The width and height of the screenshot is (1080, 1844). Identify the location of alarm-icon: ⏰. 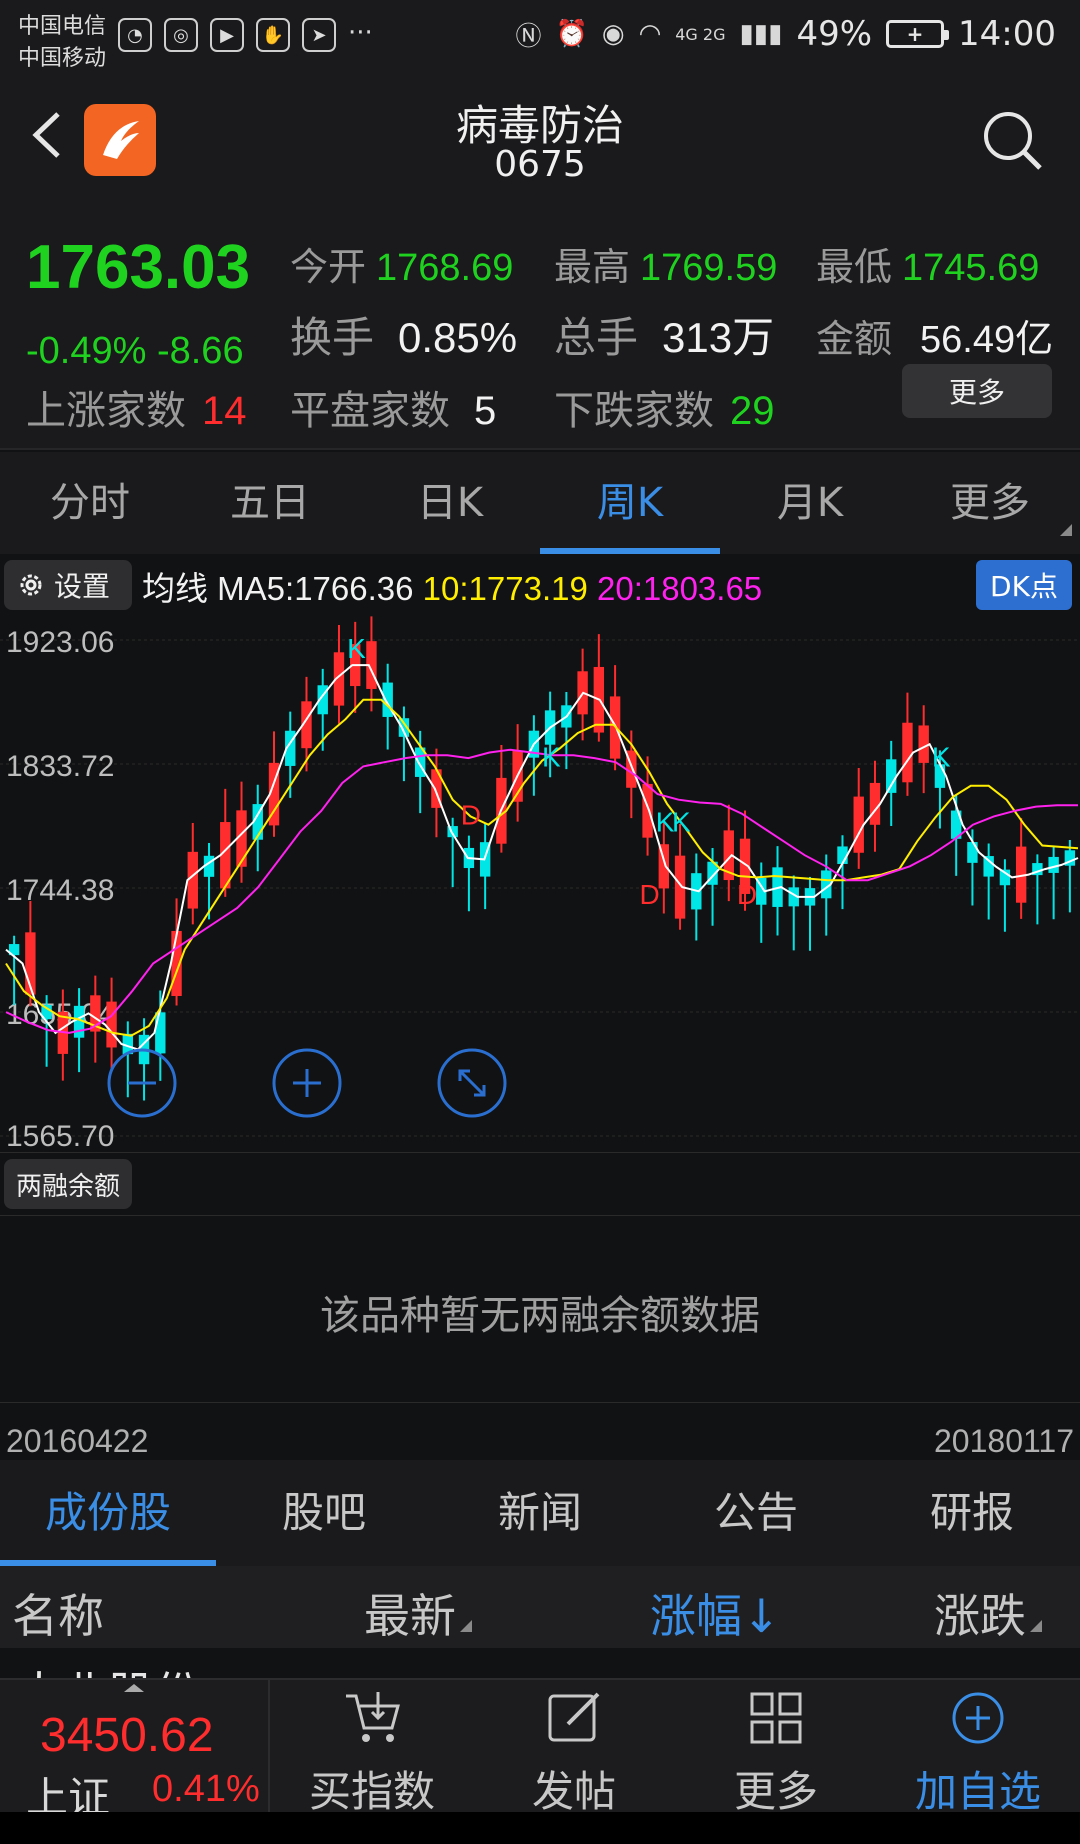
(571, 34).